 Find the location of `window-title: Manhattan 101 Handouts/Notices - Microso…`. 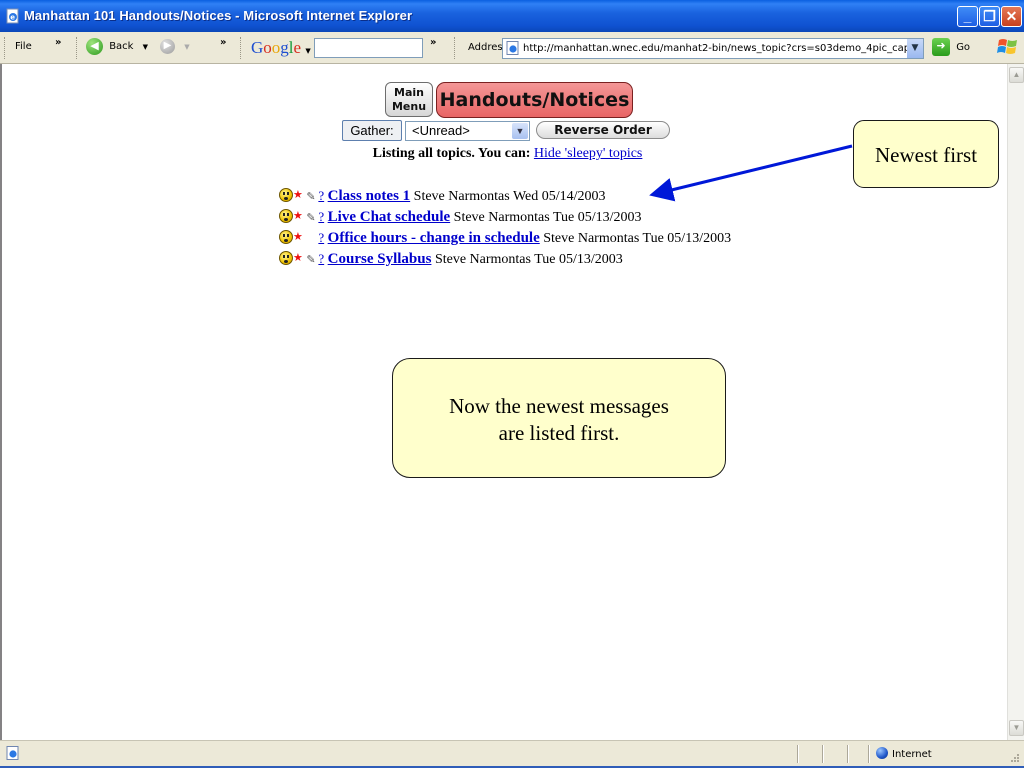

window-title: Manhattan 101 Handouts/Notices - Microso… is located at coordinates (218, 15).